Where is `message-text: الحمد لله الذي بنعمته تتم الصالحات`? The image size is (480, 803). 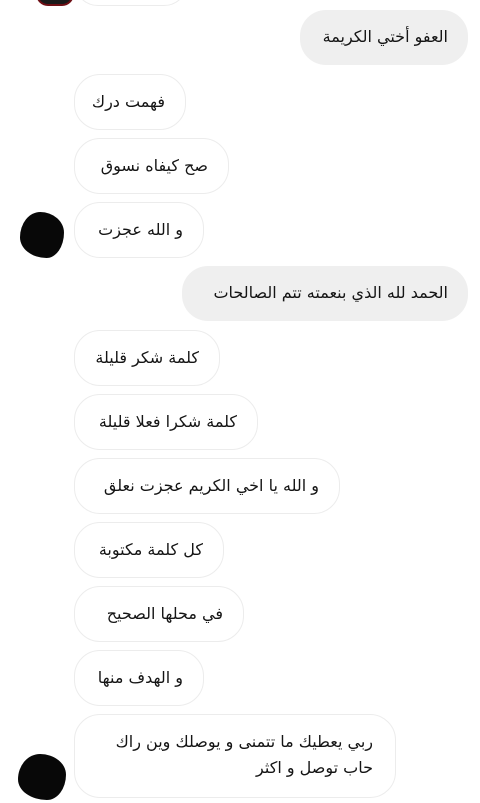 message-text: الحمد لله الذي بنعمته تتم الصالحات is located at coordinates (330, 292).